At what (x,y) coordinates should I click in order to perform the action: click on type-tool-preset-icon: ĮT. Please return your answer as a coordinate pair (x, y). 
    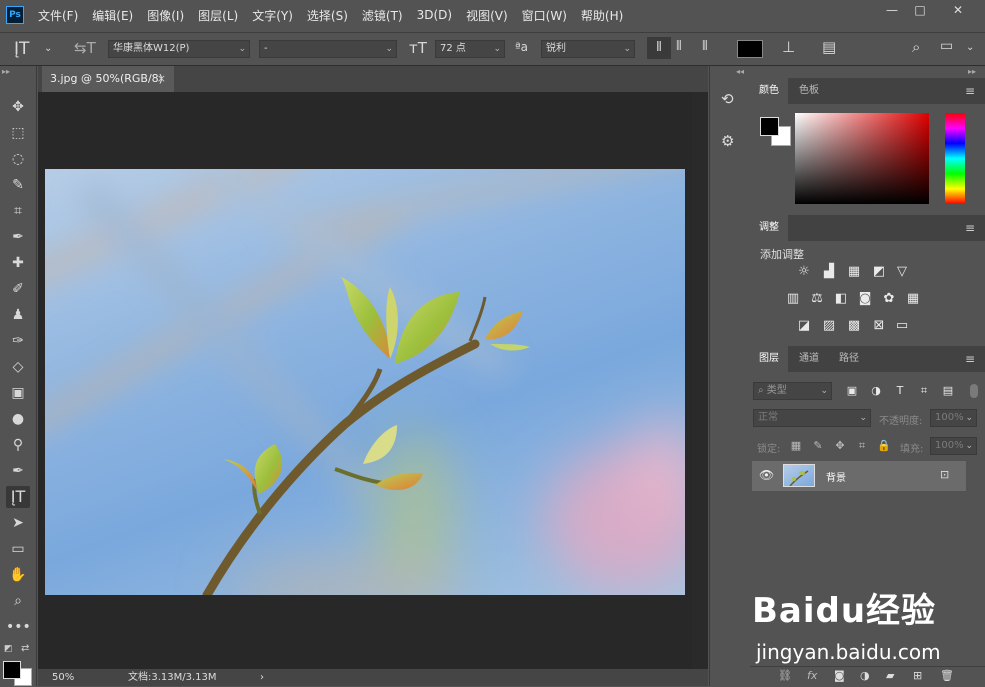
    Looking at the image, I should click on (21, 49).